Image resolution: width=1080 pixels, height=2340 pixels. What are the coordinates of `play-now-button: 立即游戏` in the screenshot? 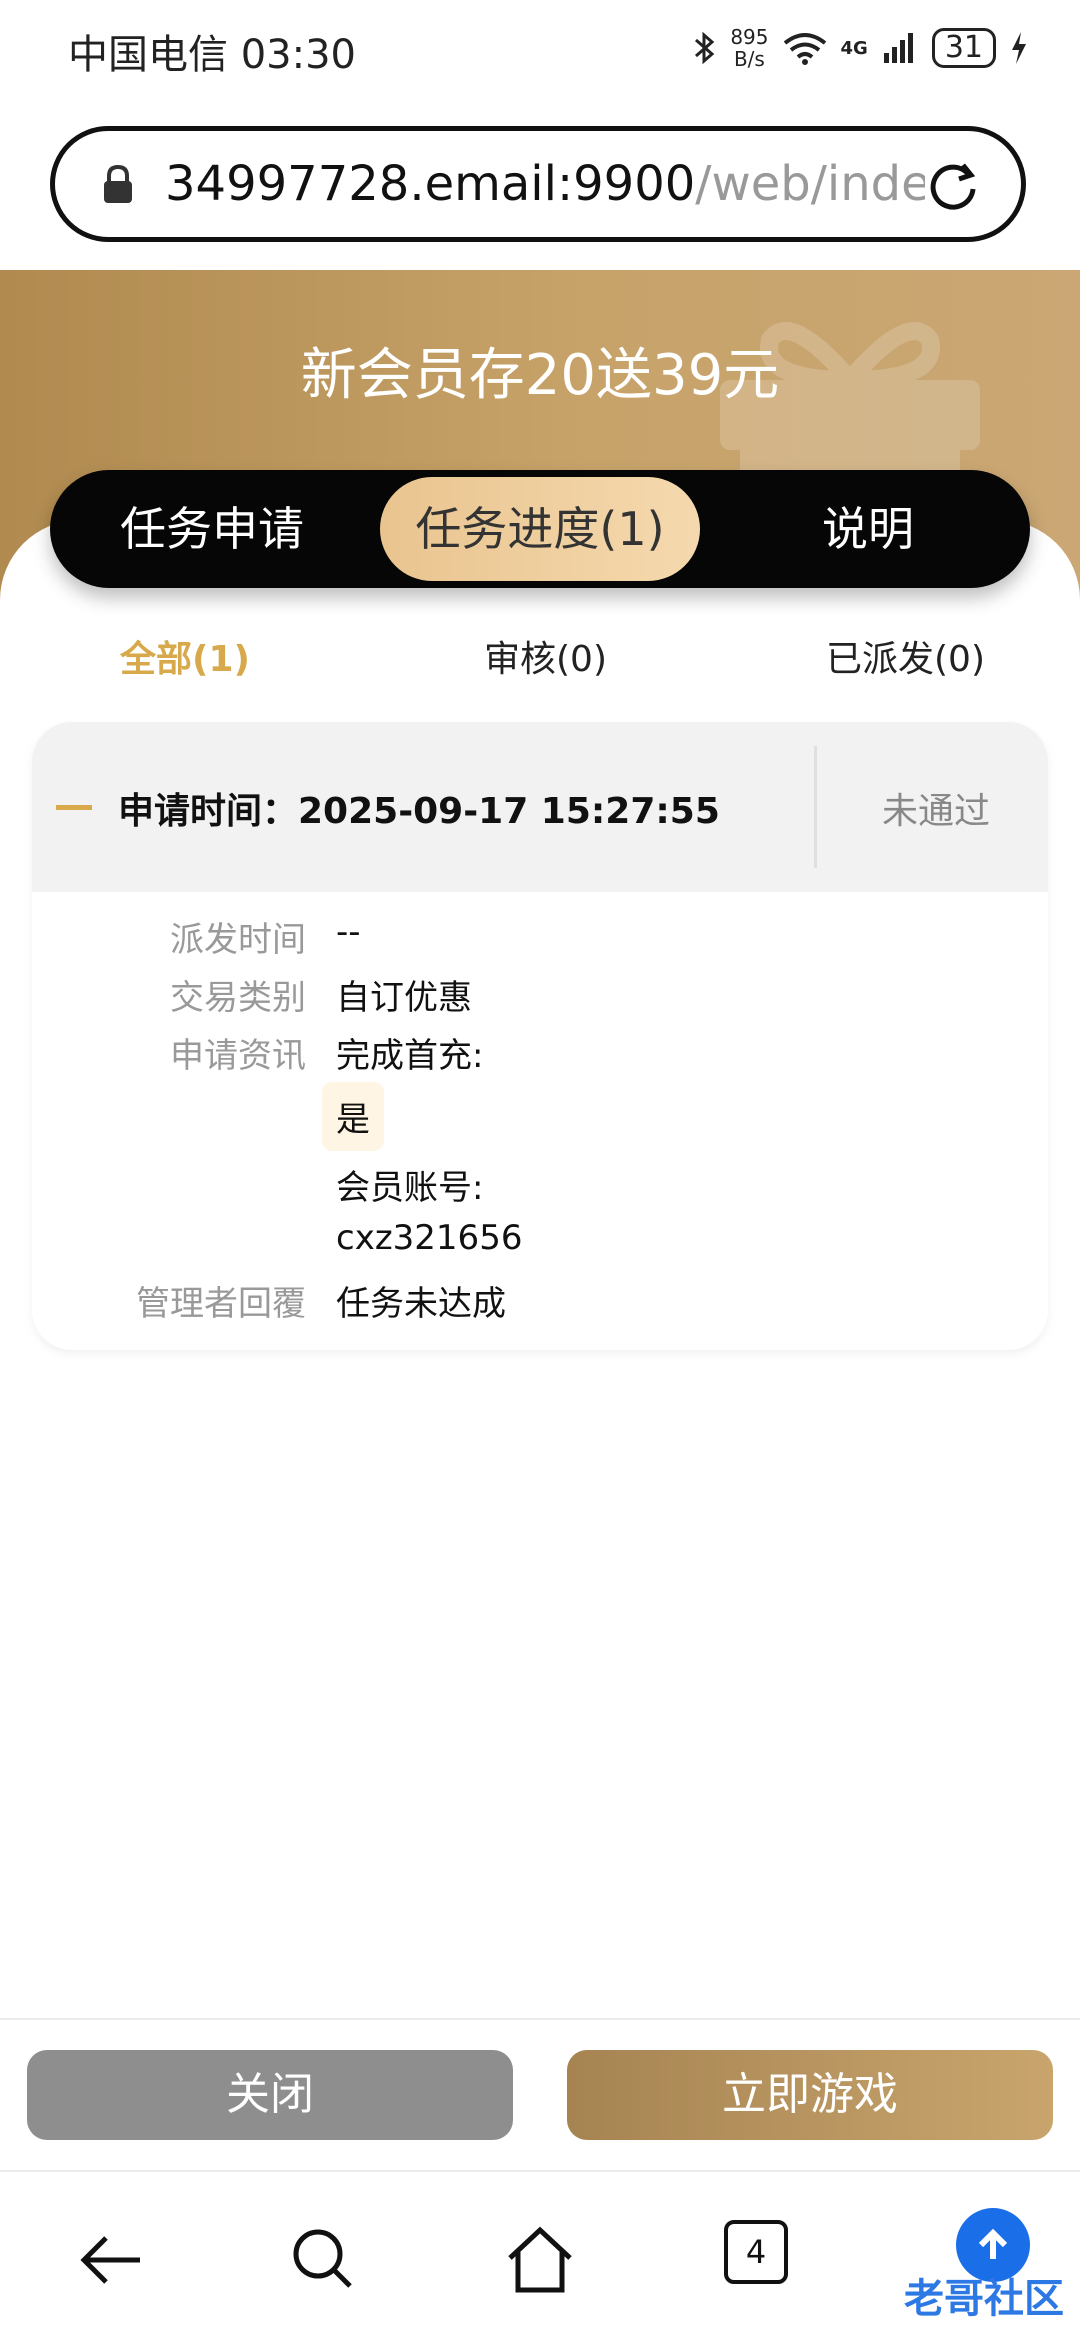 It's located at (810, 2095).